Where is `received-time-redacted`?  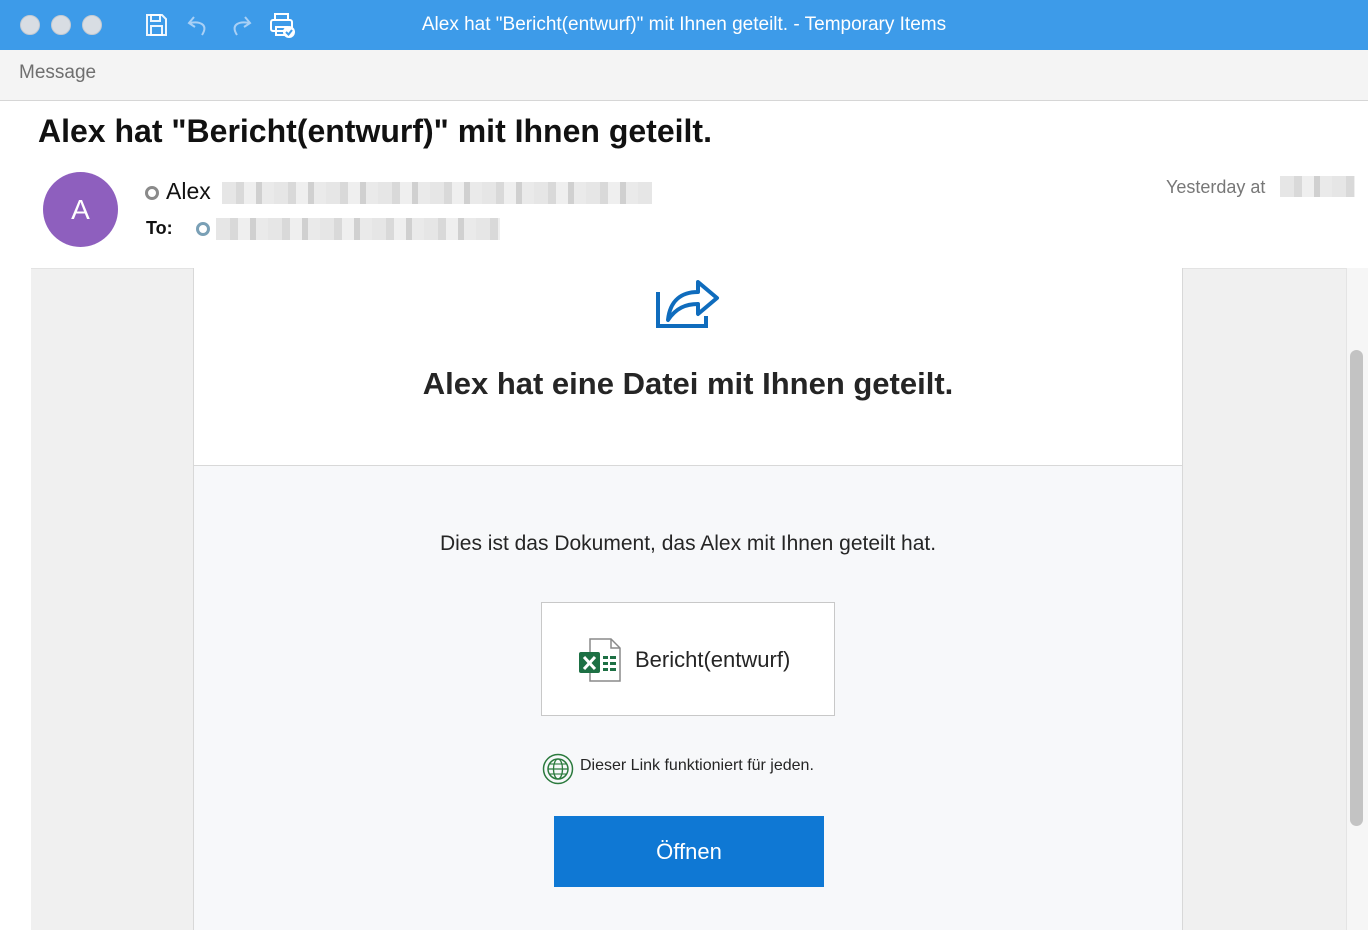
received-time-redacted is located at coordinates (1317, 186).